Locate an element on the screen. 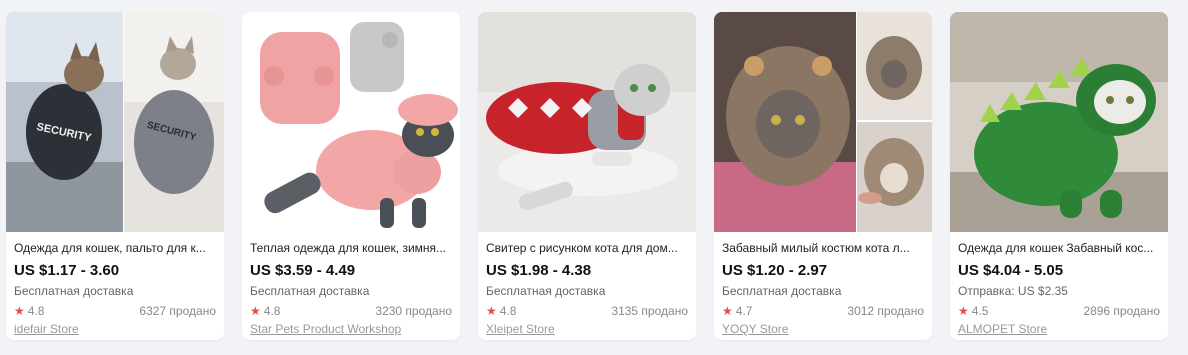 This screenshot has width=1188, height=355. cat-lion-mane-costume-photo-icon is located at coordinates (823, 122).